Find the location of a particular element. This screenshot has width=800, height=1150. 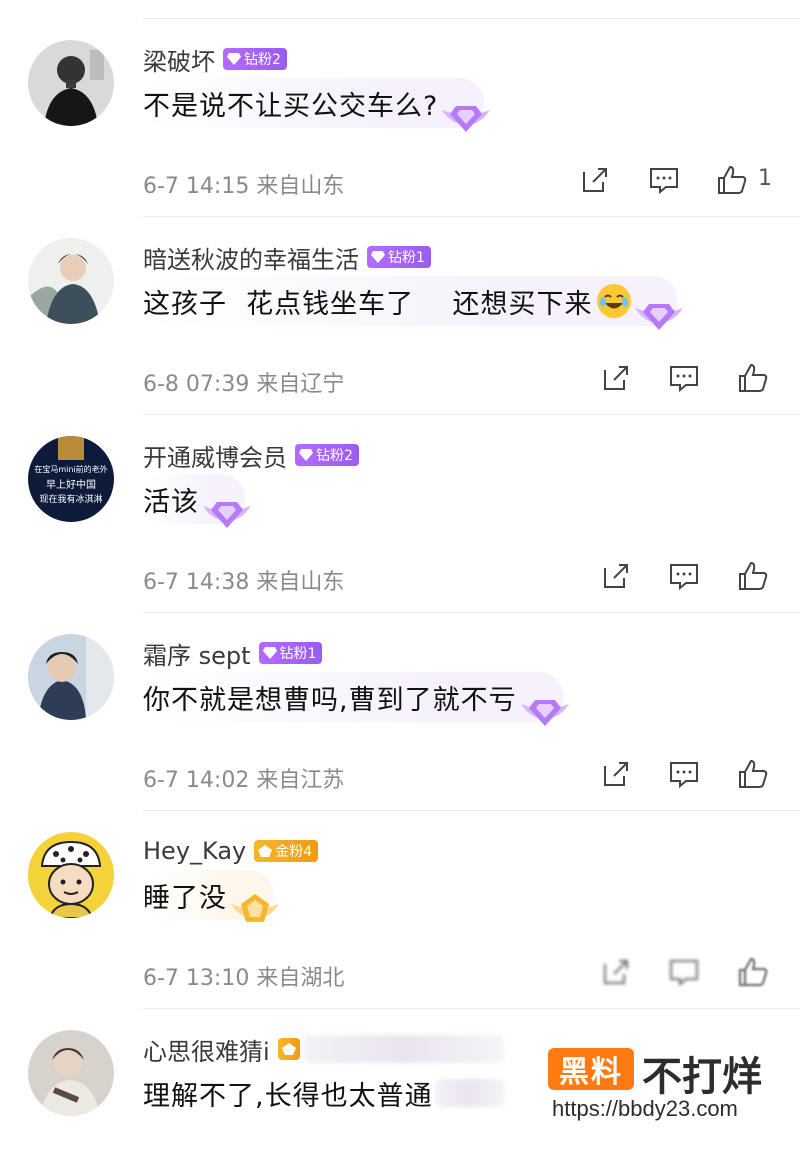

comment-text: 不是说不让买公交车么? is located at coordinates (291, 106).